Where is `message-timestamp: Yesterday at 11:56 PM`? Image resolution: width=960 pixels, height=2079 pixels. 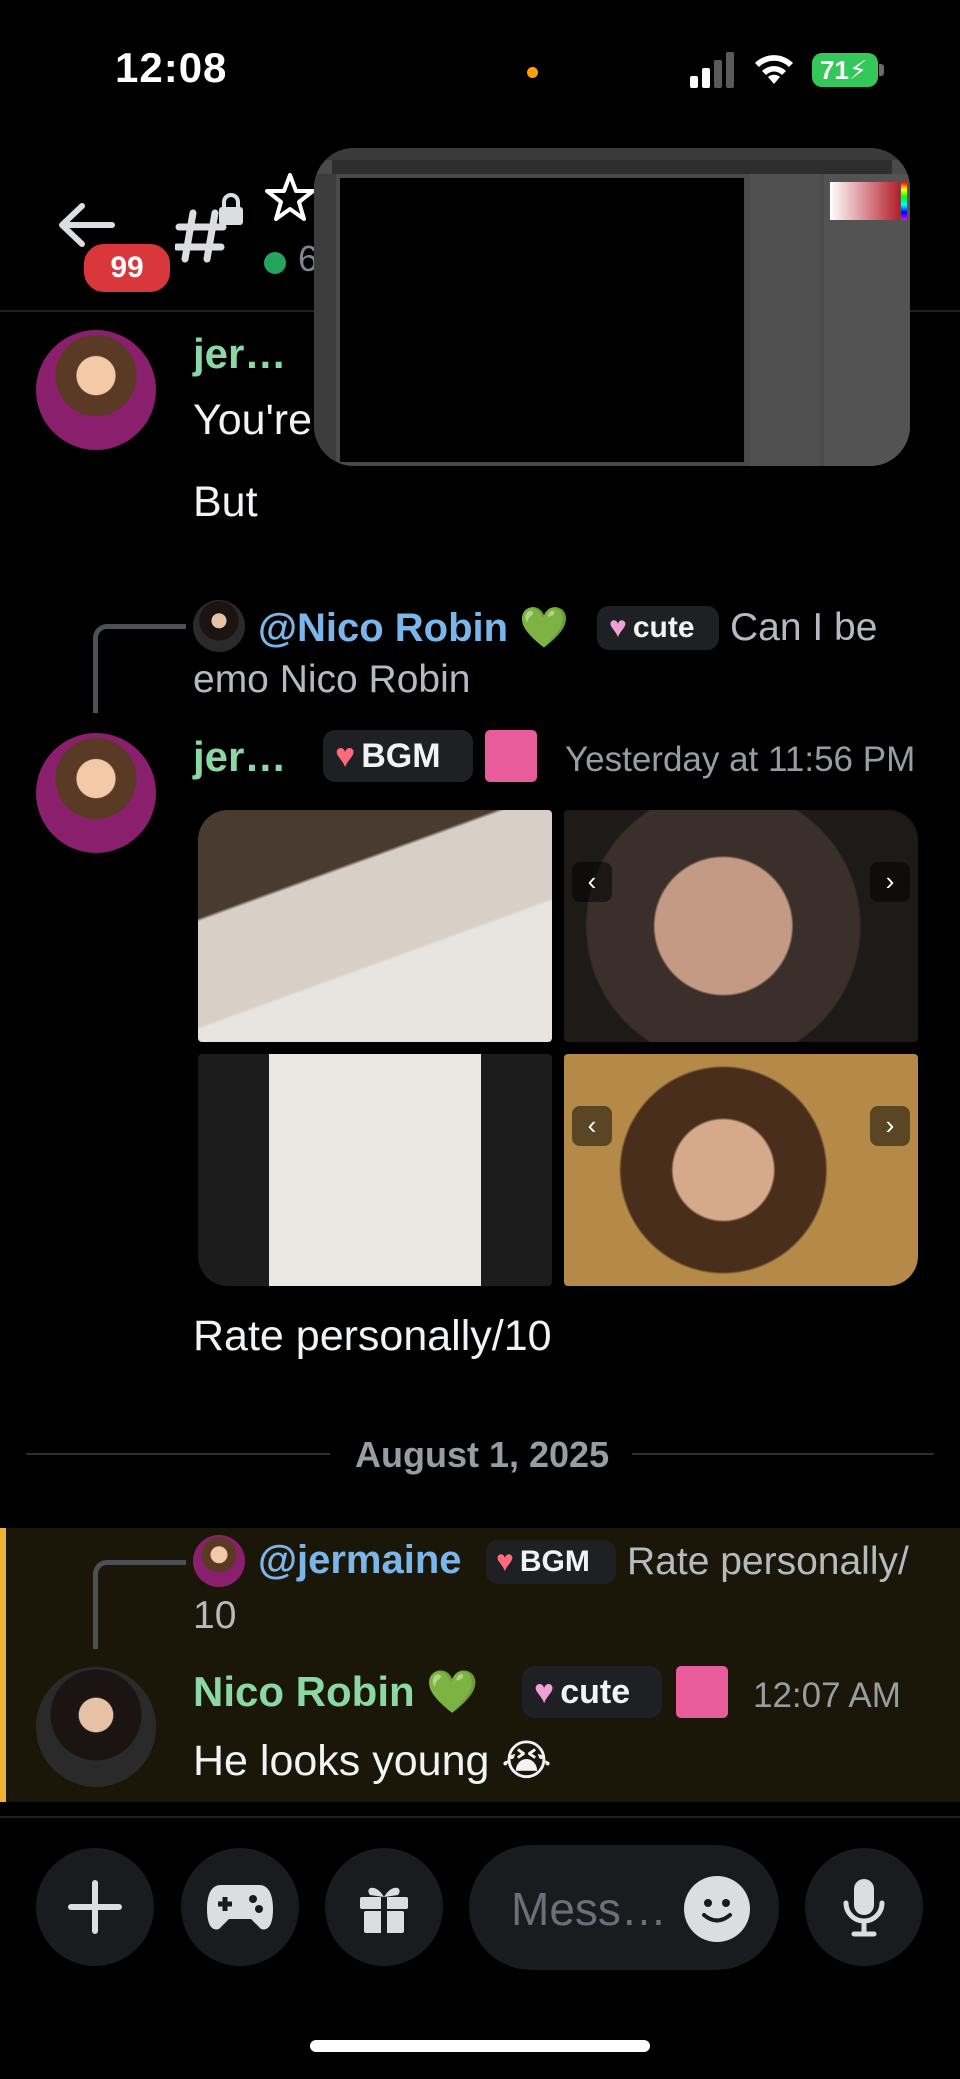
message-timestamp: Yesterday at 11:56 PM is located at coordinates (740, 759).